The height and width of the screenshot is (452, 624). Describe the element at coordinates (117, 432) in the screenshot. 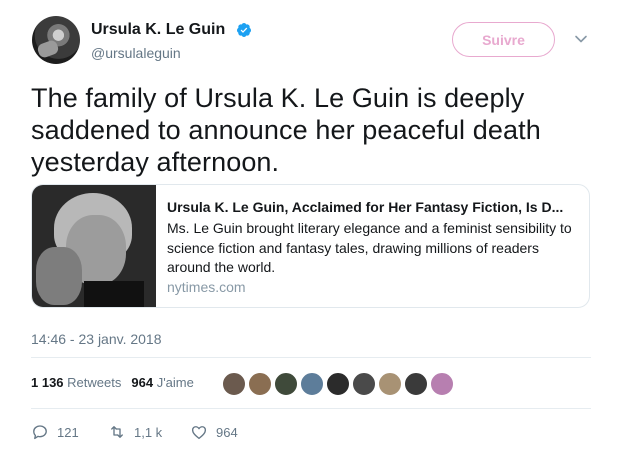

I see `retweet-icon` at that location.